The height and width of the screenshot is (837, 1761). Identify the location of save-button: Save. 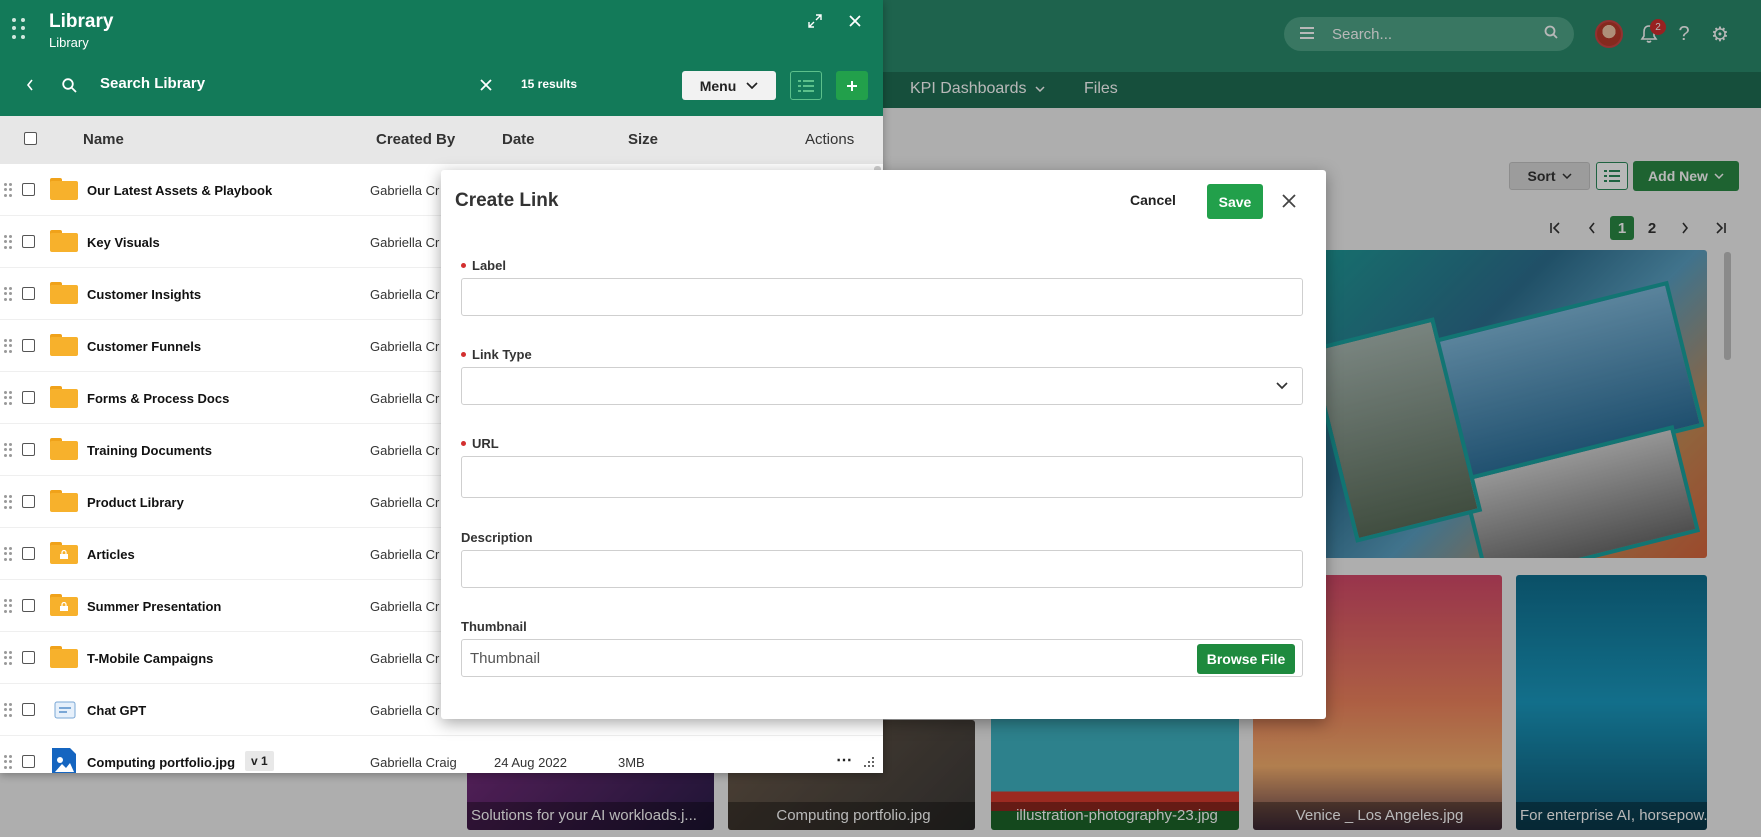
(1235, 201).